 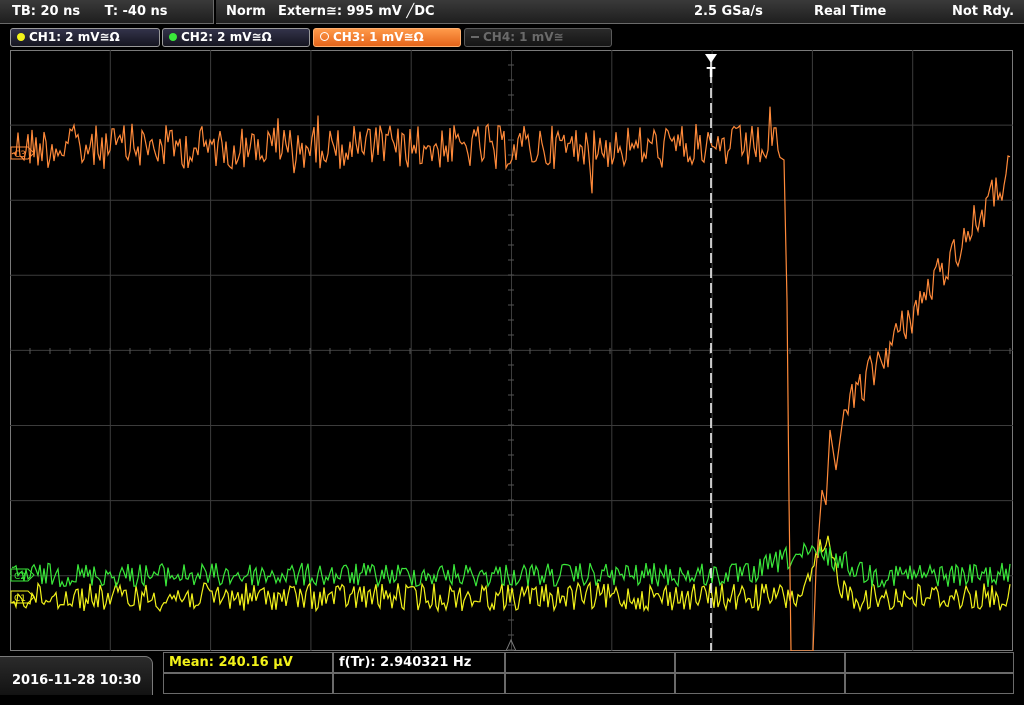 I want to click on timebase-panel: TB: 20 ns T: -40 ns, so click(x=107, y=12).